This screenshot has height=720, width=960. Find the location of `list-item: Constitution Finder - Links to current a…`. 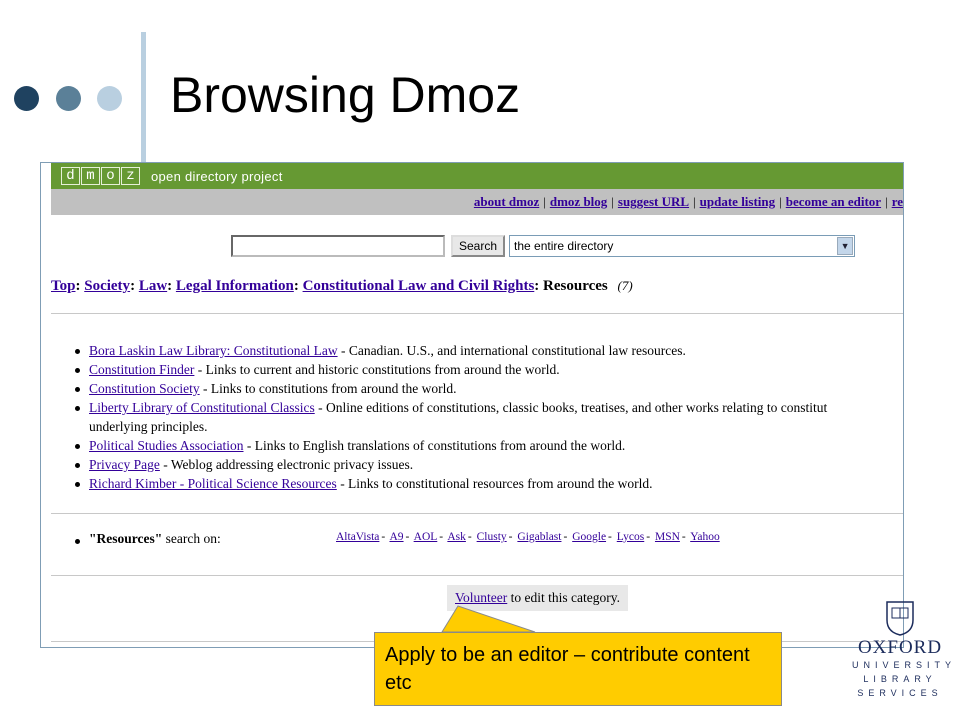

list-item: Constitution Finder - Links to current a… is located at coordinates (487, 369).